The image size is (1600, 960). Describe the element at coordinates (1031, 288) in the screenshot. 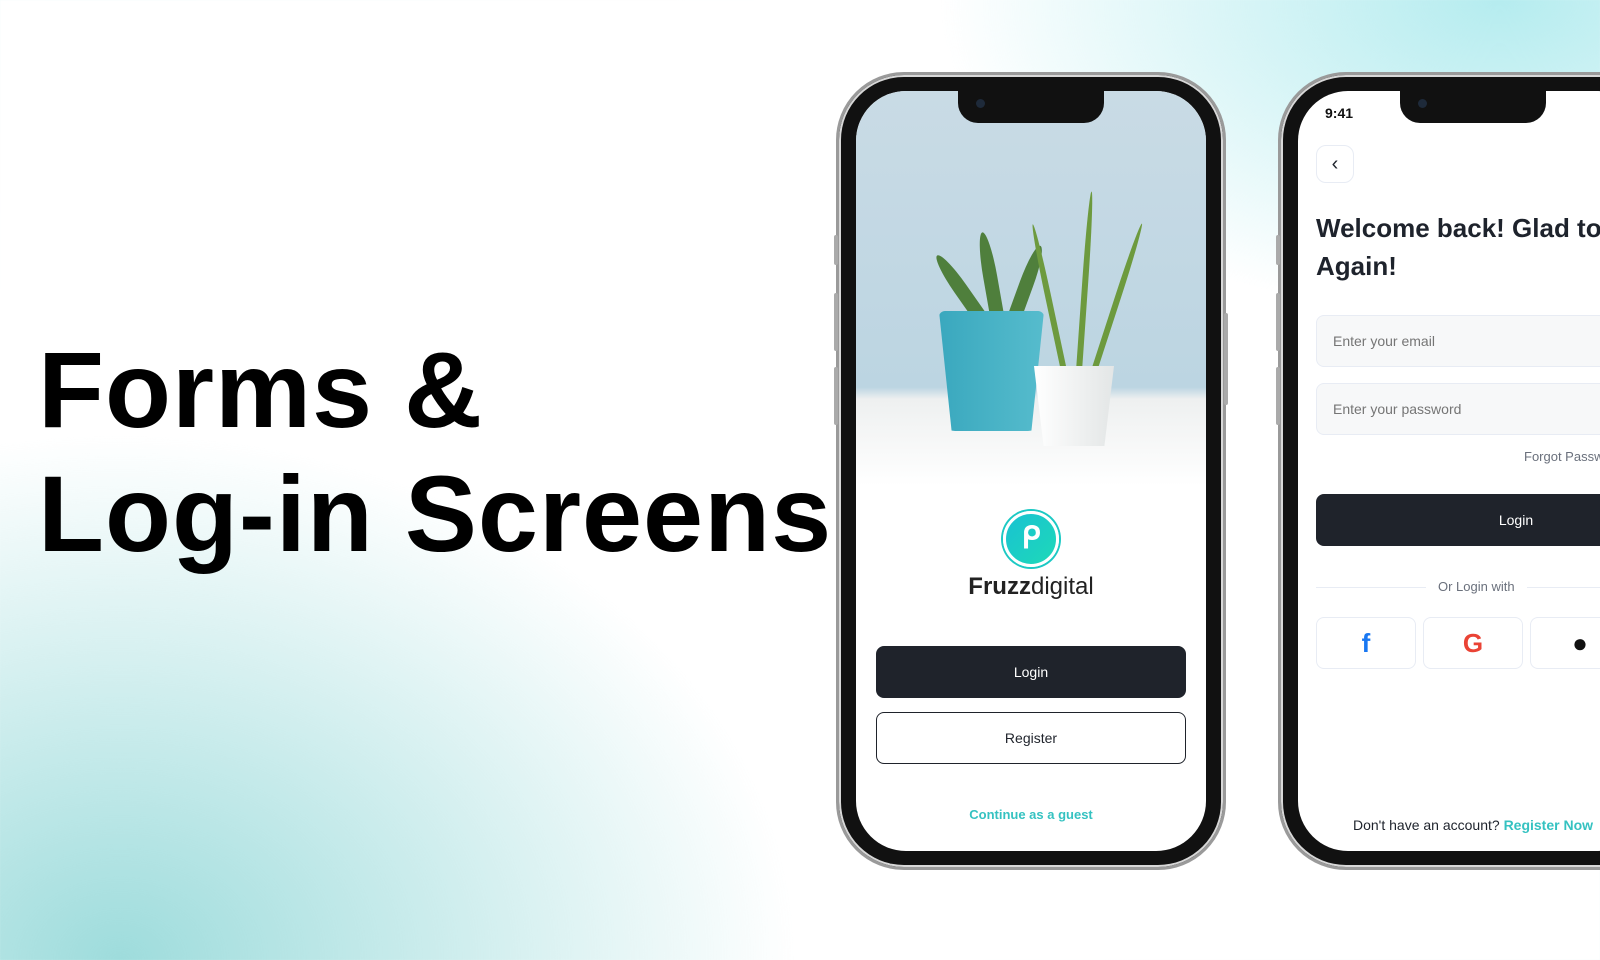

I see `plant-photo` at that location.